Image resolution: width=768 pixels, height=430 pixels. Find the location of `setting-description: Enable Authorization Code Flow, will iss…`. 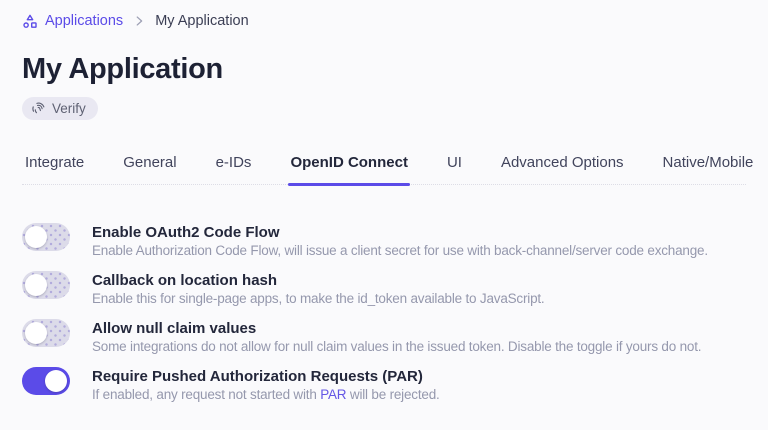

setting-description: Enable Authorization Code Flow, will iss… is located at coordinates (400, 250).